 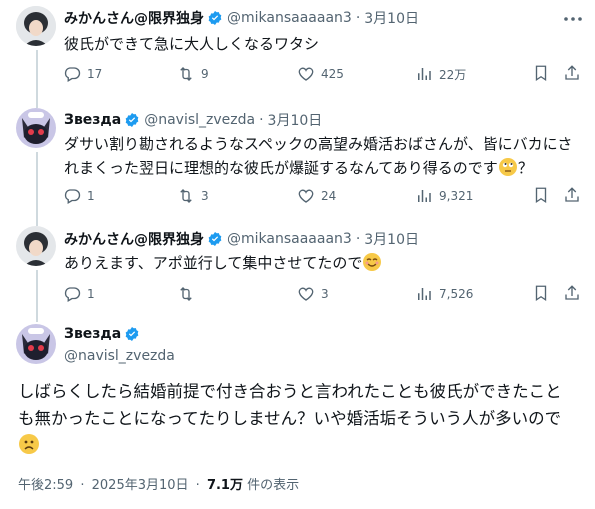 I want to click on more-icon, so click(x=573, y=19).